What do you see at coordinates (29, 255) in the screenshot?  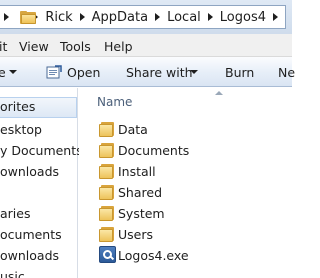 I see `nav-item-downloads-library: ownloads` at bounding box center [29, 255].